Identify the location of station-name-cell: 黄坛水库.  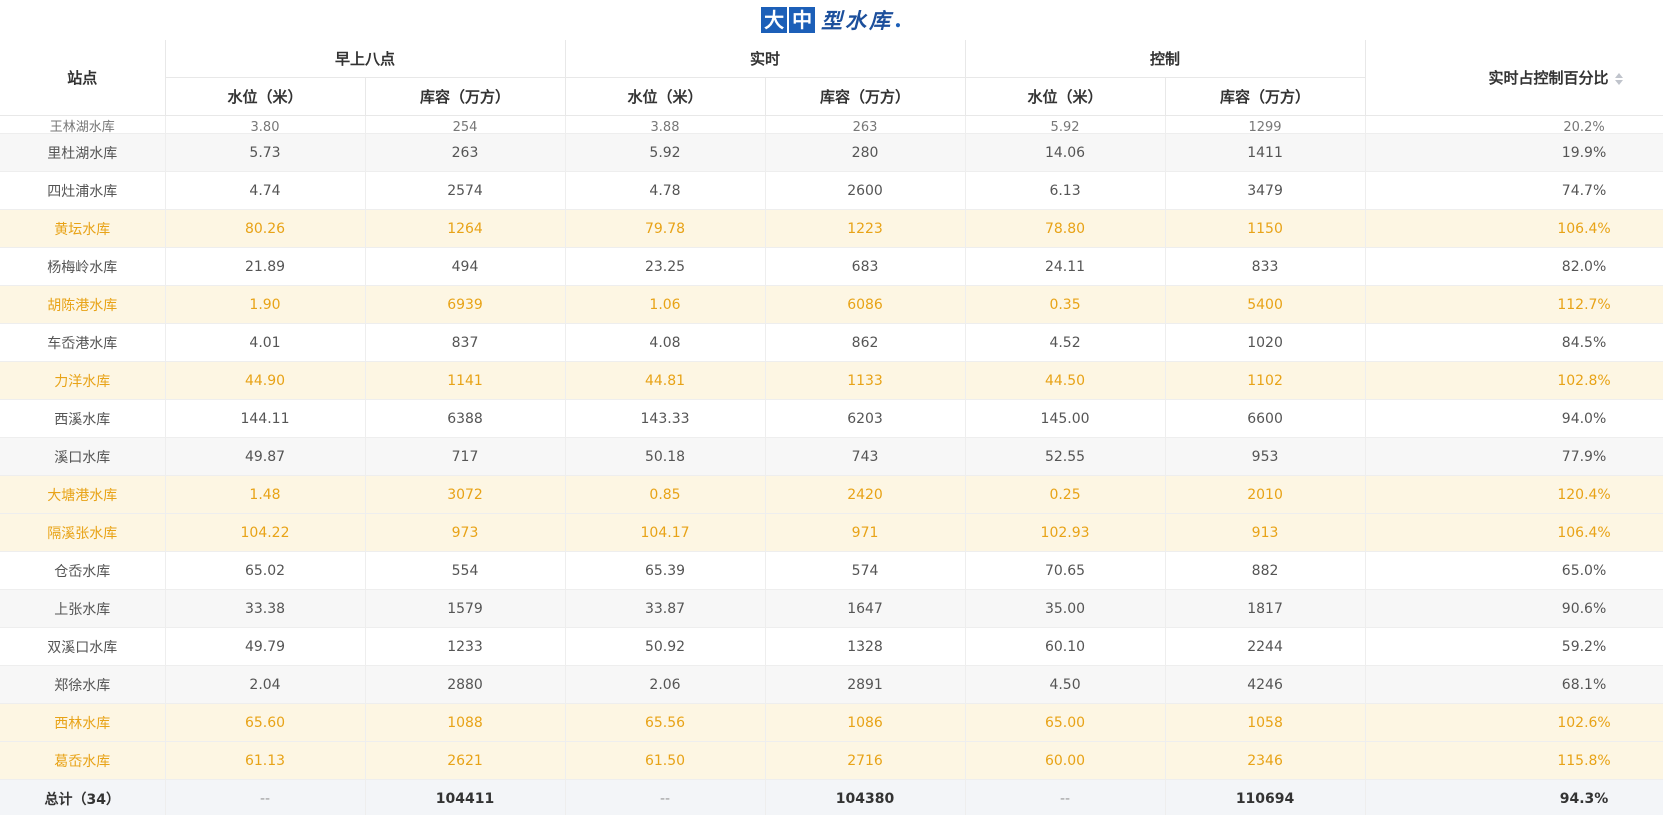
(83, 228).